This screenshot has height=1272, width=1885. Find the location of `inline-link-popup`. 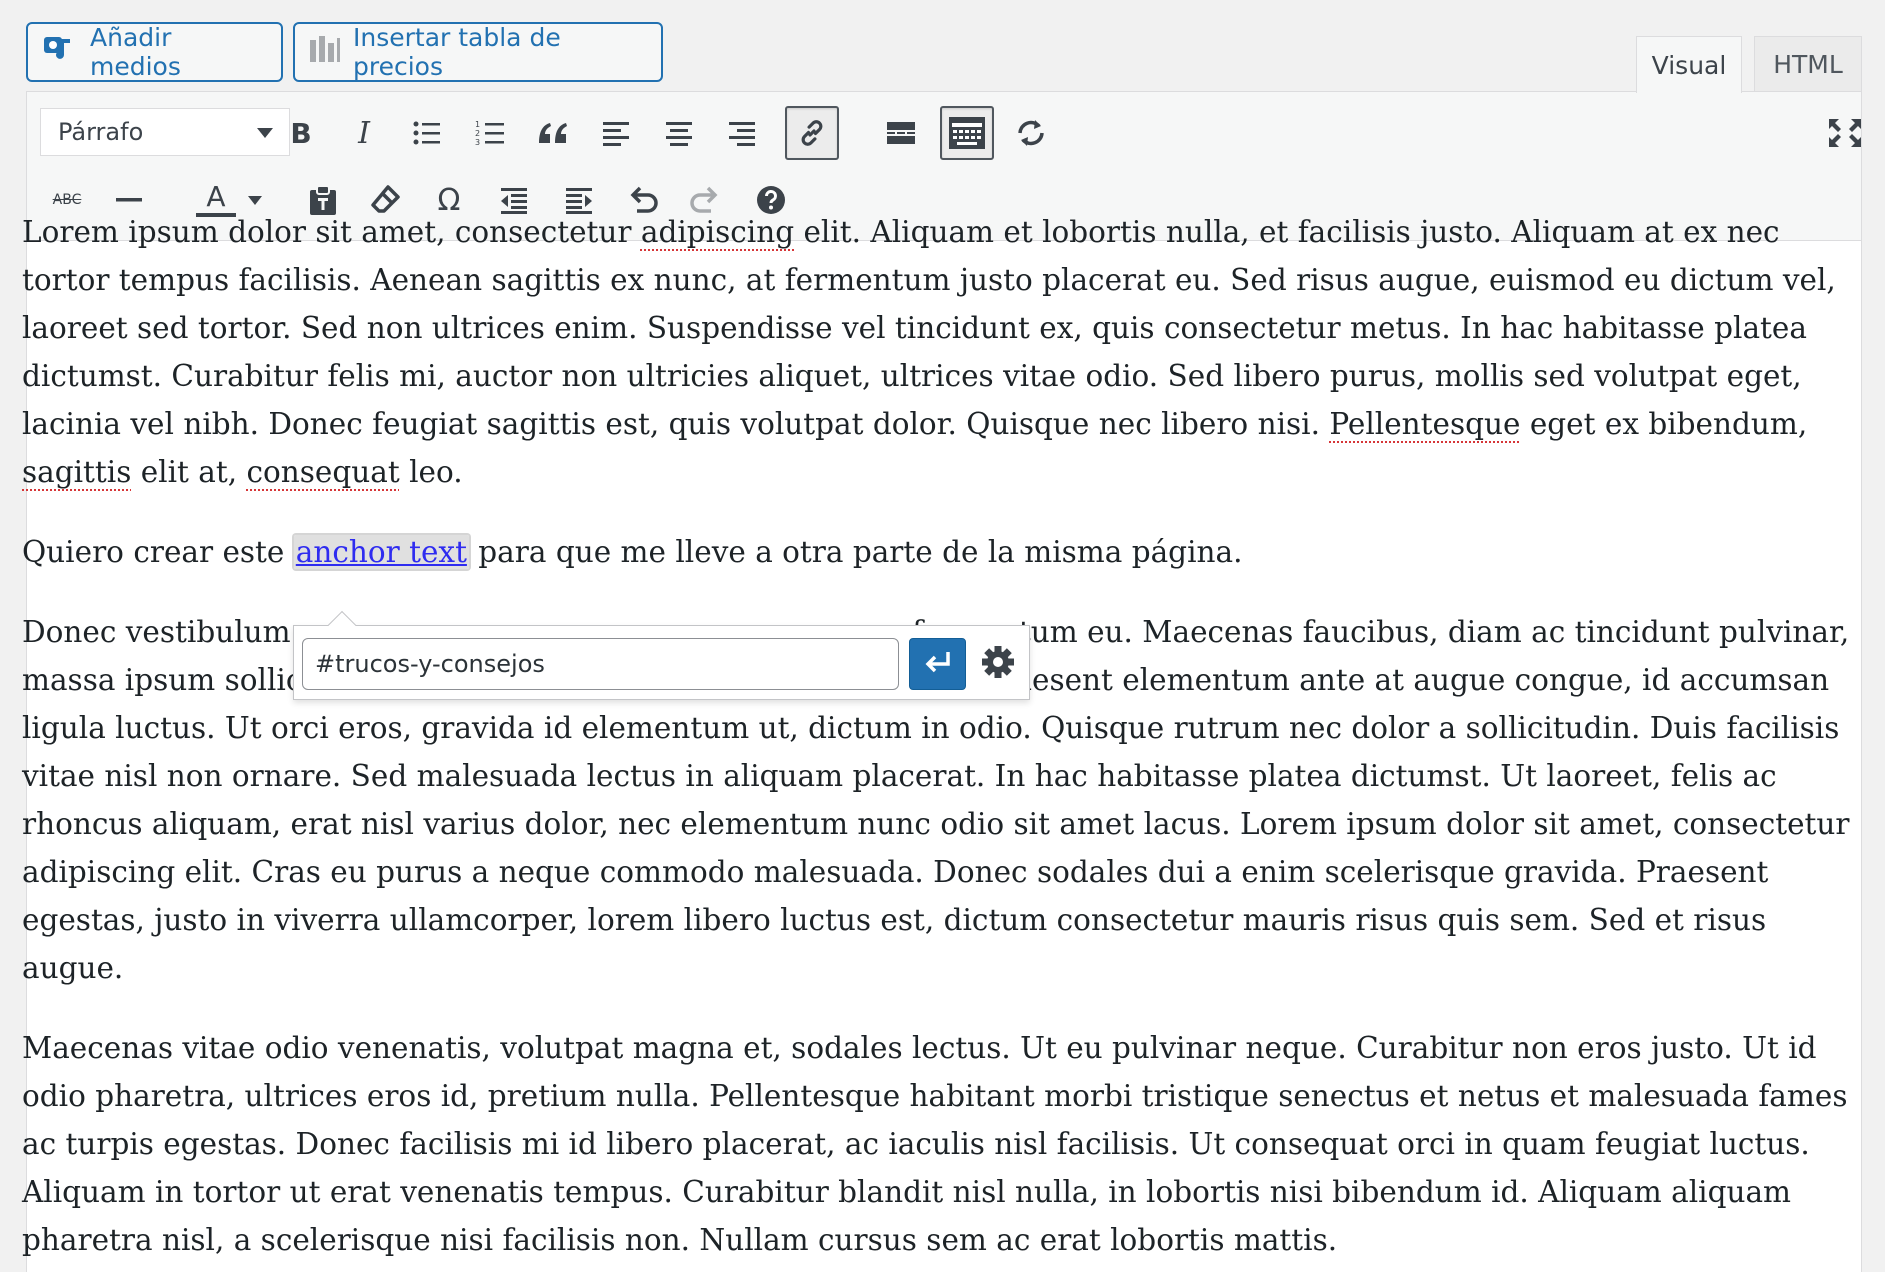

inline-link-popup is located at coordinates (661, 655).